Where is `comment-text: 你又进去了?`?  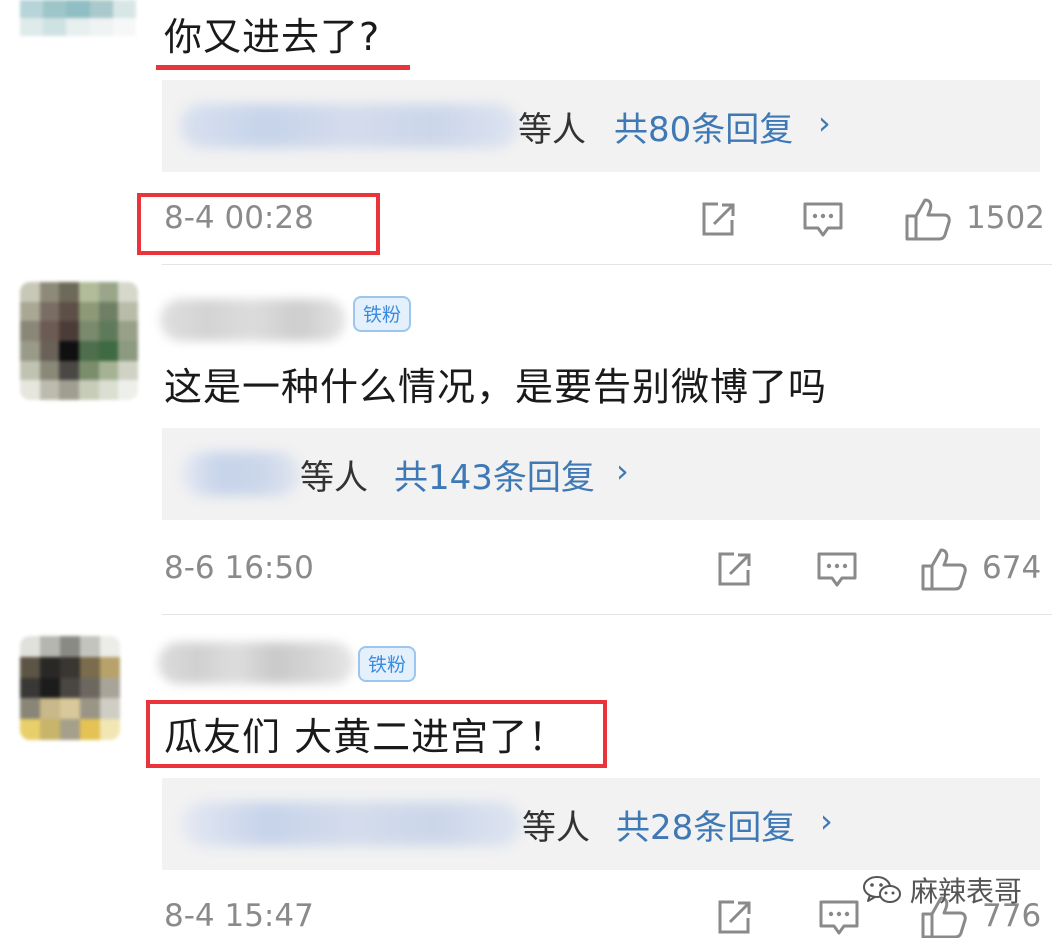
comment-text: 你又进去了? is located at coordinates (272, 37).